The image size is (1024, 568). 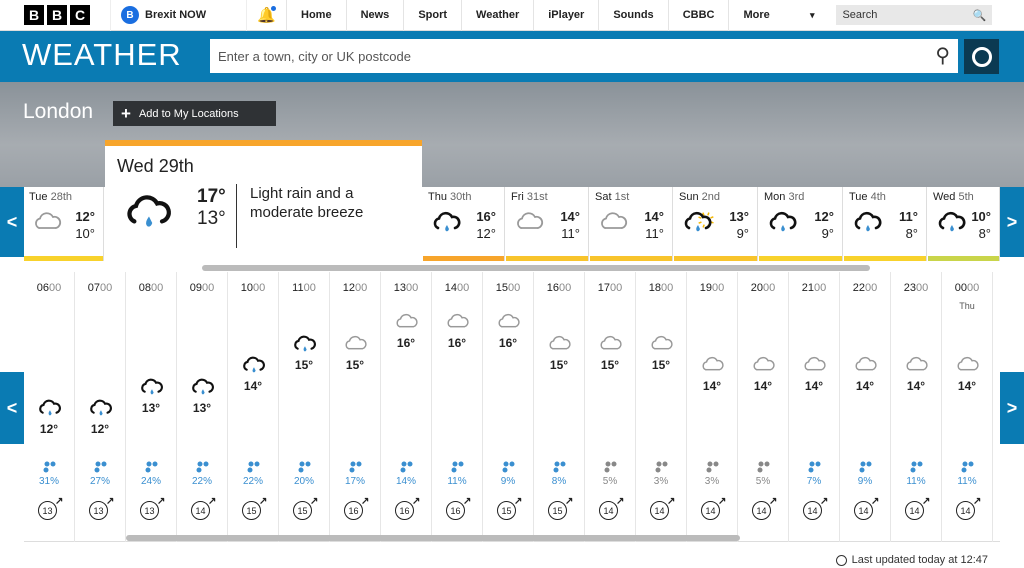 I want to click on nav-home: Home, so click(x=316, y=15).